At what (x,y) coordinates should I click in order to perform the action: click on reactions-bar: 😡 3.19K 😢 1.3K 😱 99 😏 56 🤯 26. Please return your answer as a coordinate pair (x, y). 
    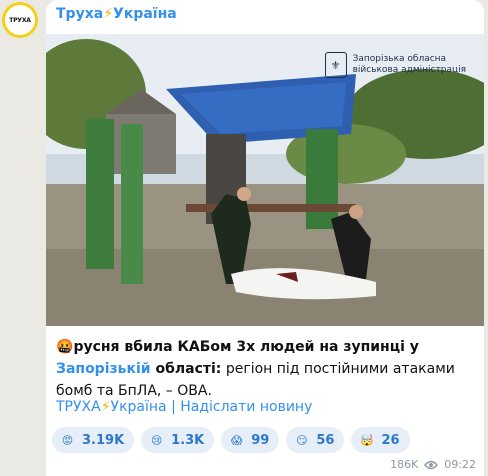
    Looking at the image, I should click on (231, 440).